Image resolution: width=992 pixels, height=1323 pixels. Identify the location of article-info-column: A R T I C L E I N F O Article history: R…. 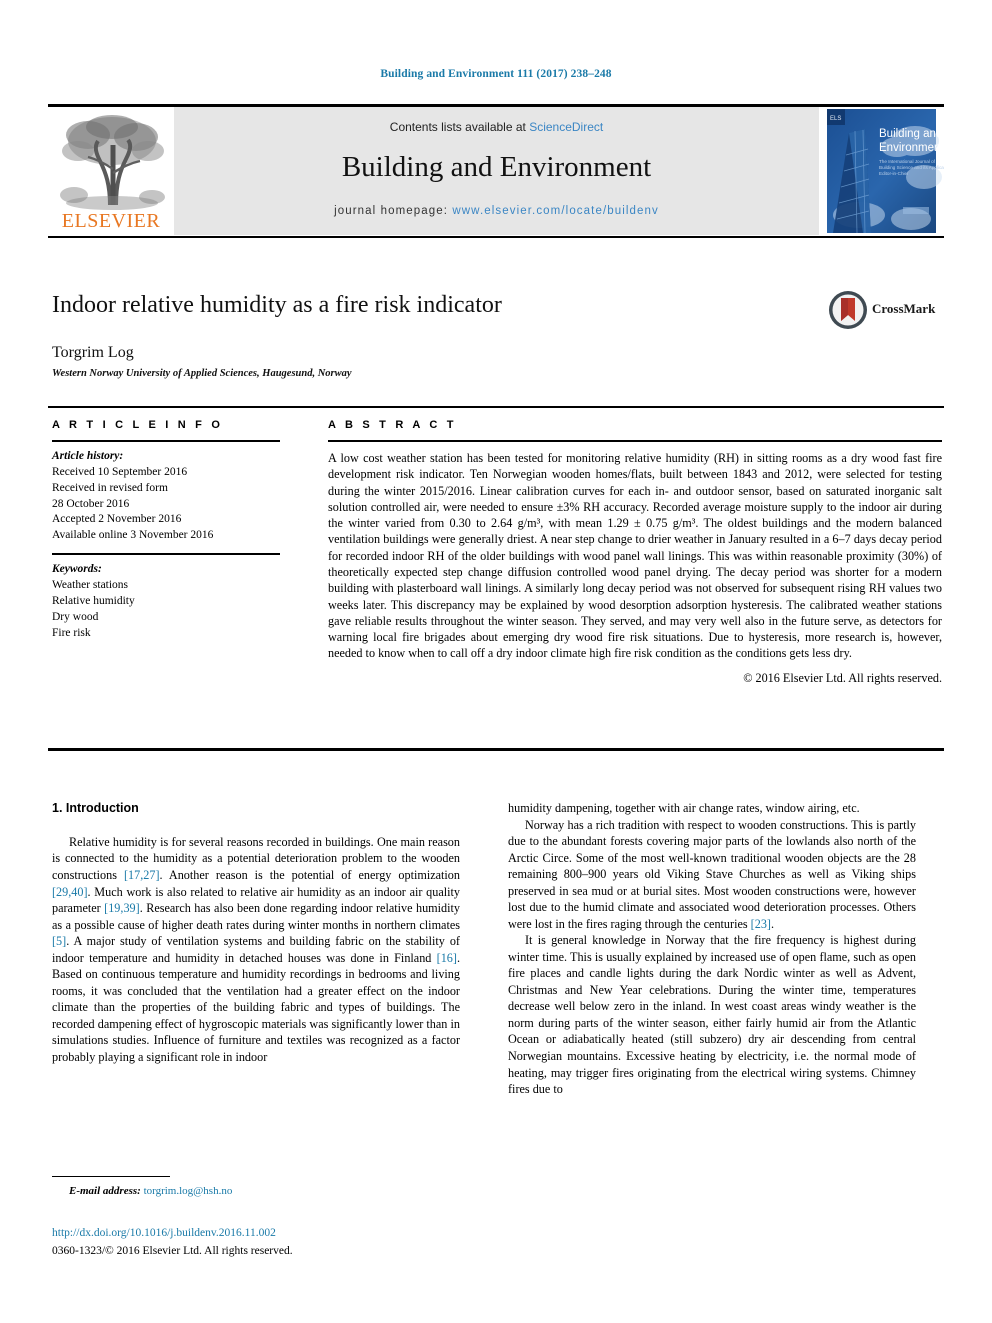
(166, 530).